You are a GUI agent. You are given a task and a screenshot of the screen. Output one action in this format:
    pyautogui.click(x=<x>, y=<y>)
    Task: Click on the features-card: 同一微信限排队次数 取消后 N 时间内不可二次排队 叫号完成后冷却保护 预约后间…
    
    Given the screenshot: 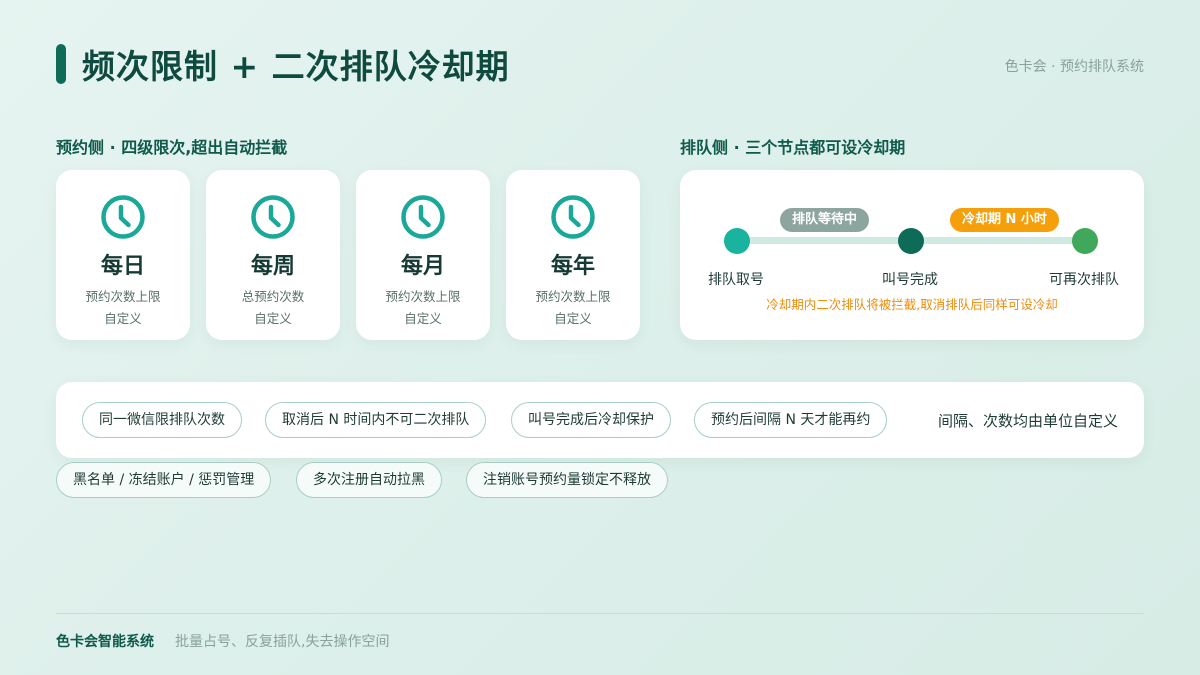 What is the action you would take?
    pyautogui.click(x=600, y=420)
    